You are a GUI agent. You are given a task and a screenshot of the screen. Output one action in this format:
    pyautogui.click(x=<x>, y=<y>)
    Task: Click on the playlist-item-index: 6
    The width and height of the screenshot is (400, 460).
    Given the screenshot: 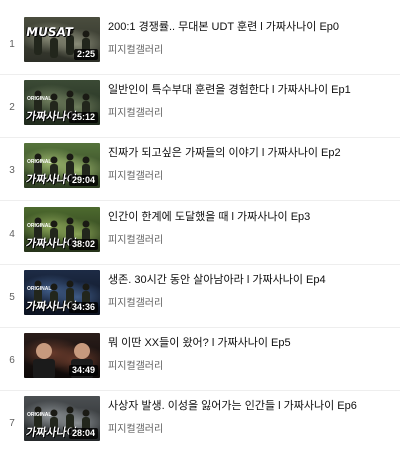 What is the action you would take?
    pyautogui.click(x=12, y=360)
    